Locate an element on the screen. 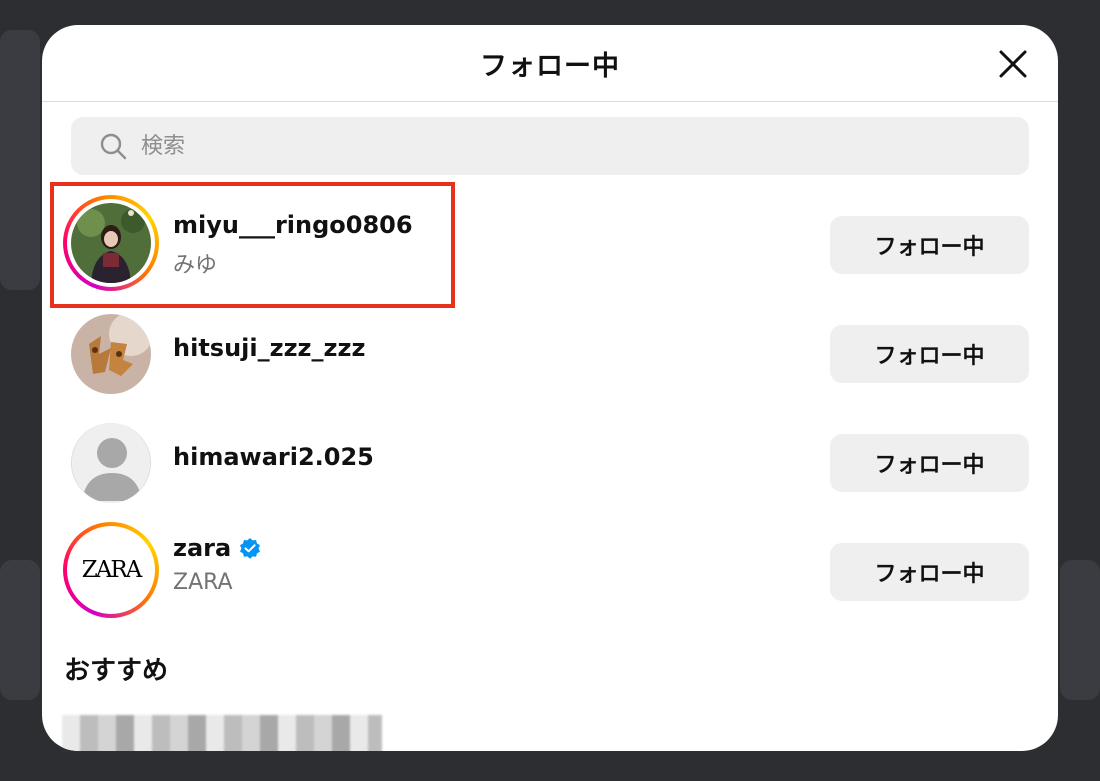  close-button is located at coordinates (1013, 64).